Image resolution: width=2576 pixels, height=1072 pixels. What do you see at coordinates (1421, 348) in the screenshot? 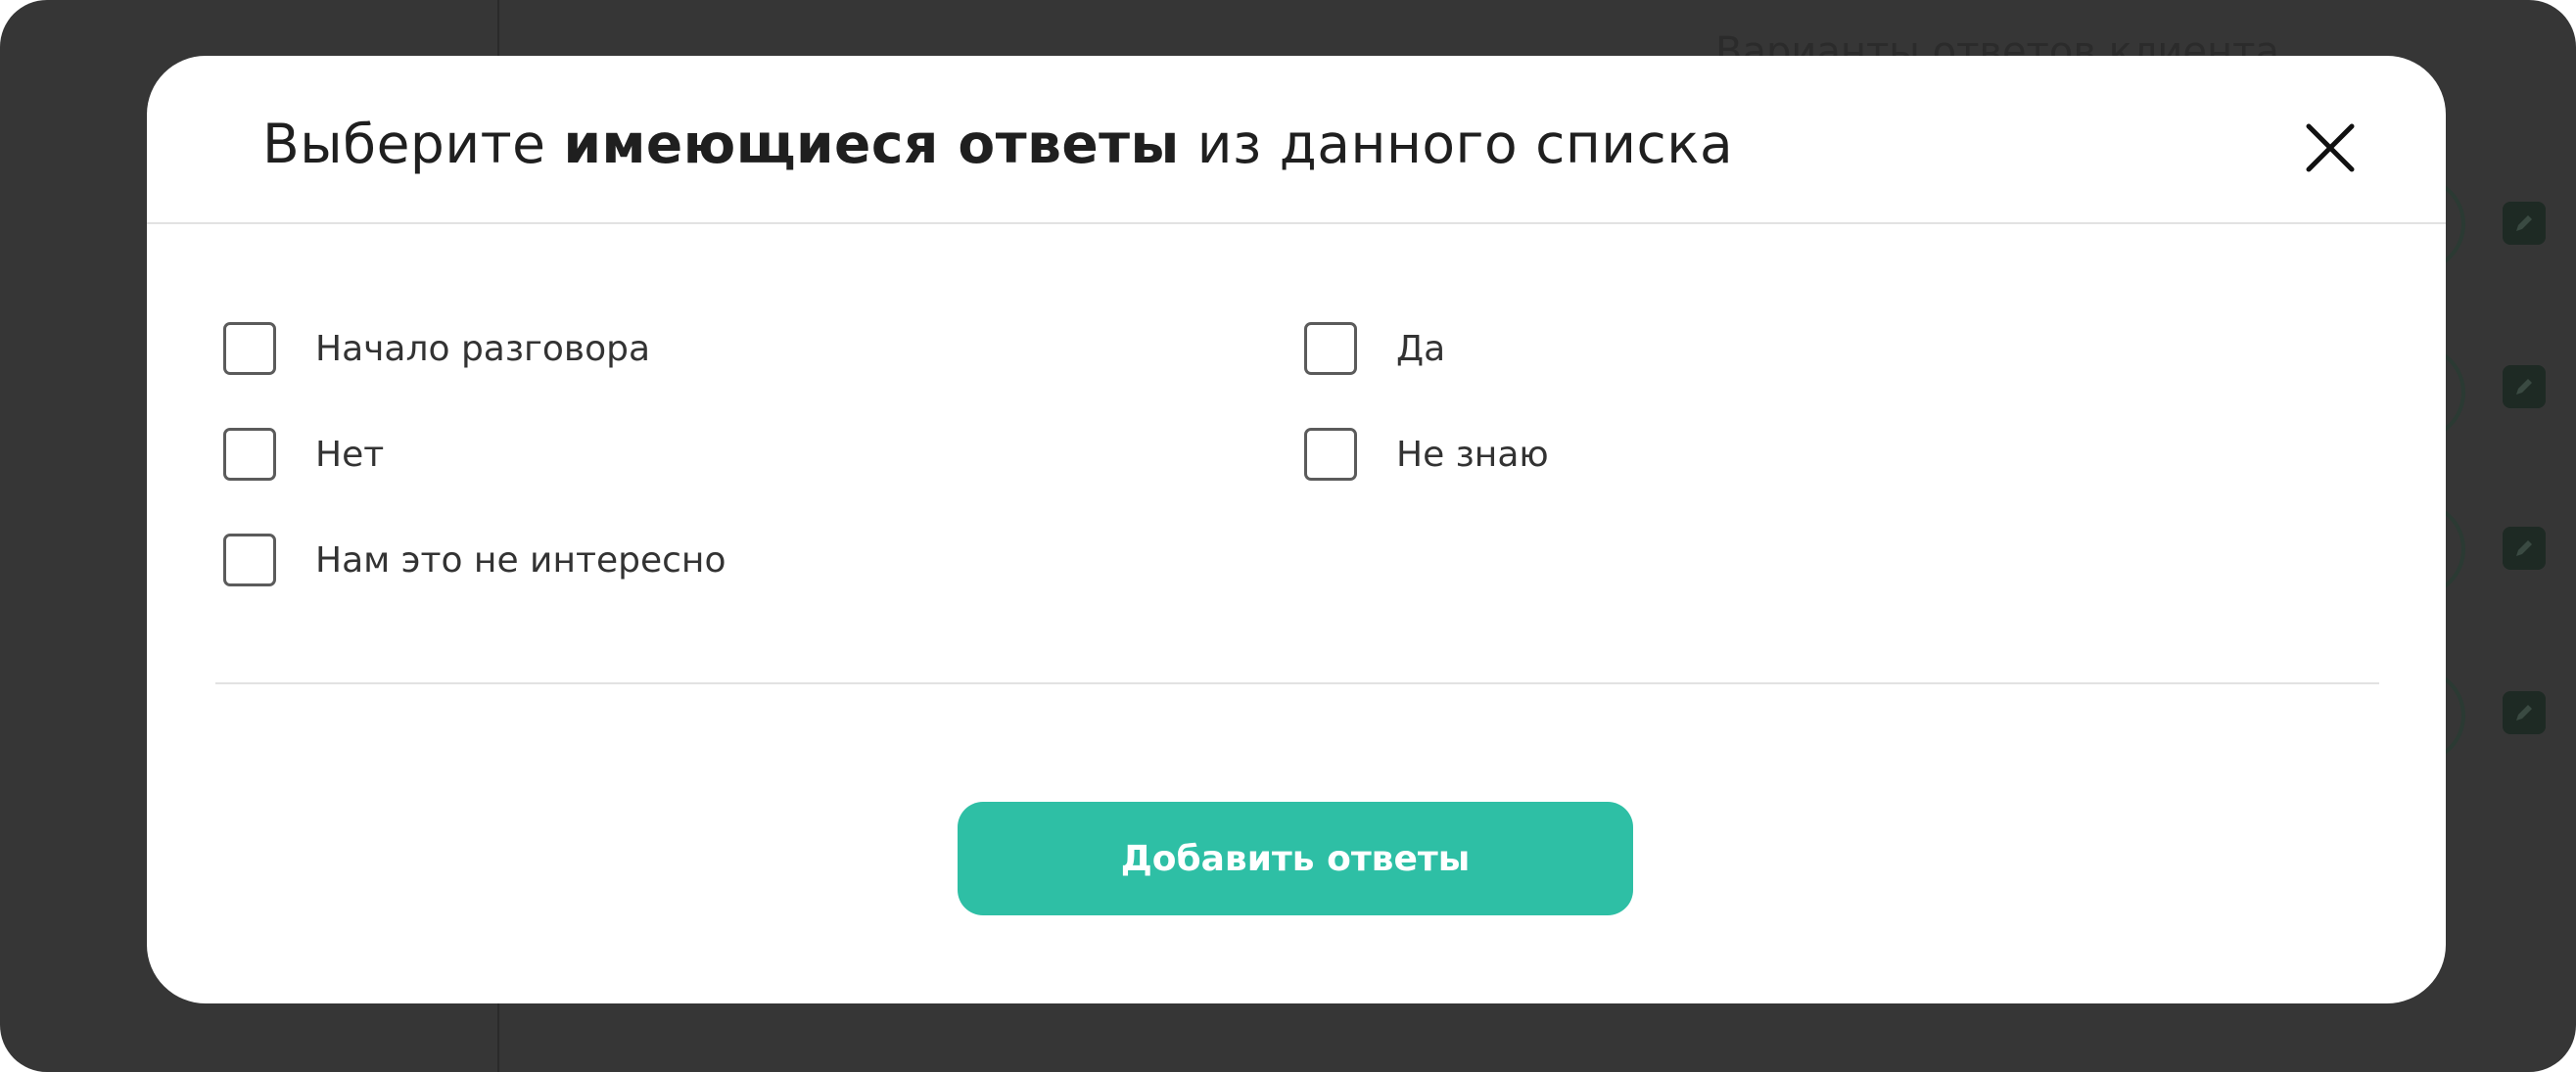
I see `option-label: Да` at bounding box center [1421, 348].